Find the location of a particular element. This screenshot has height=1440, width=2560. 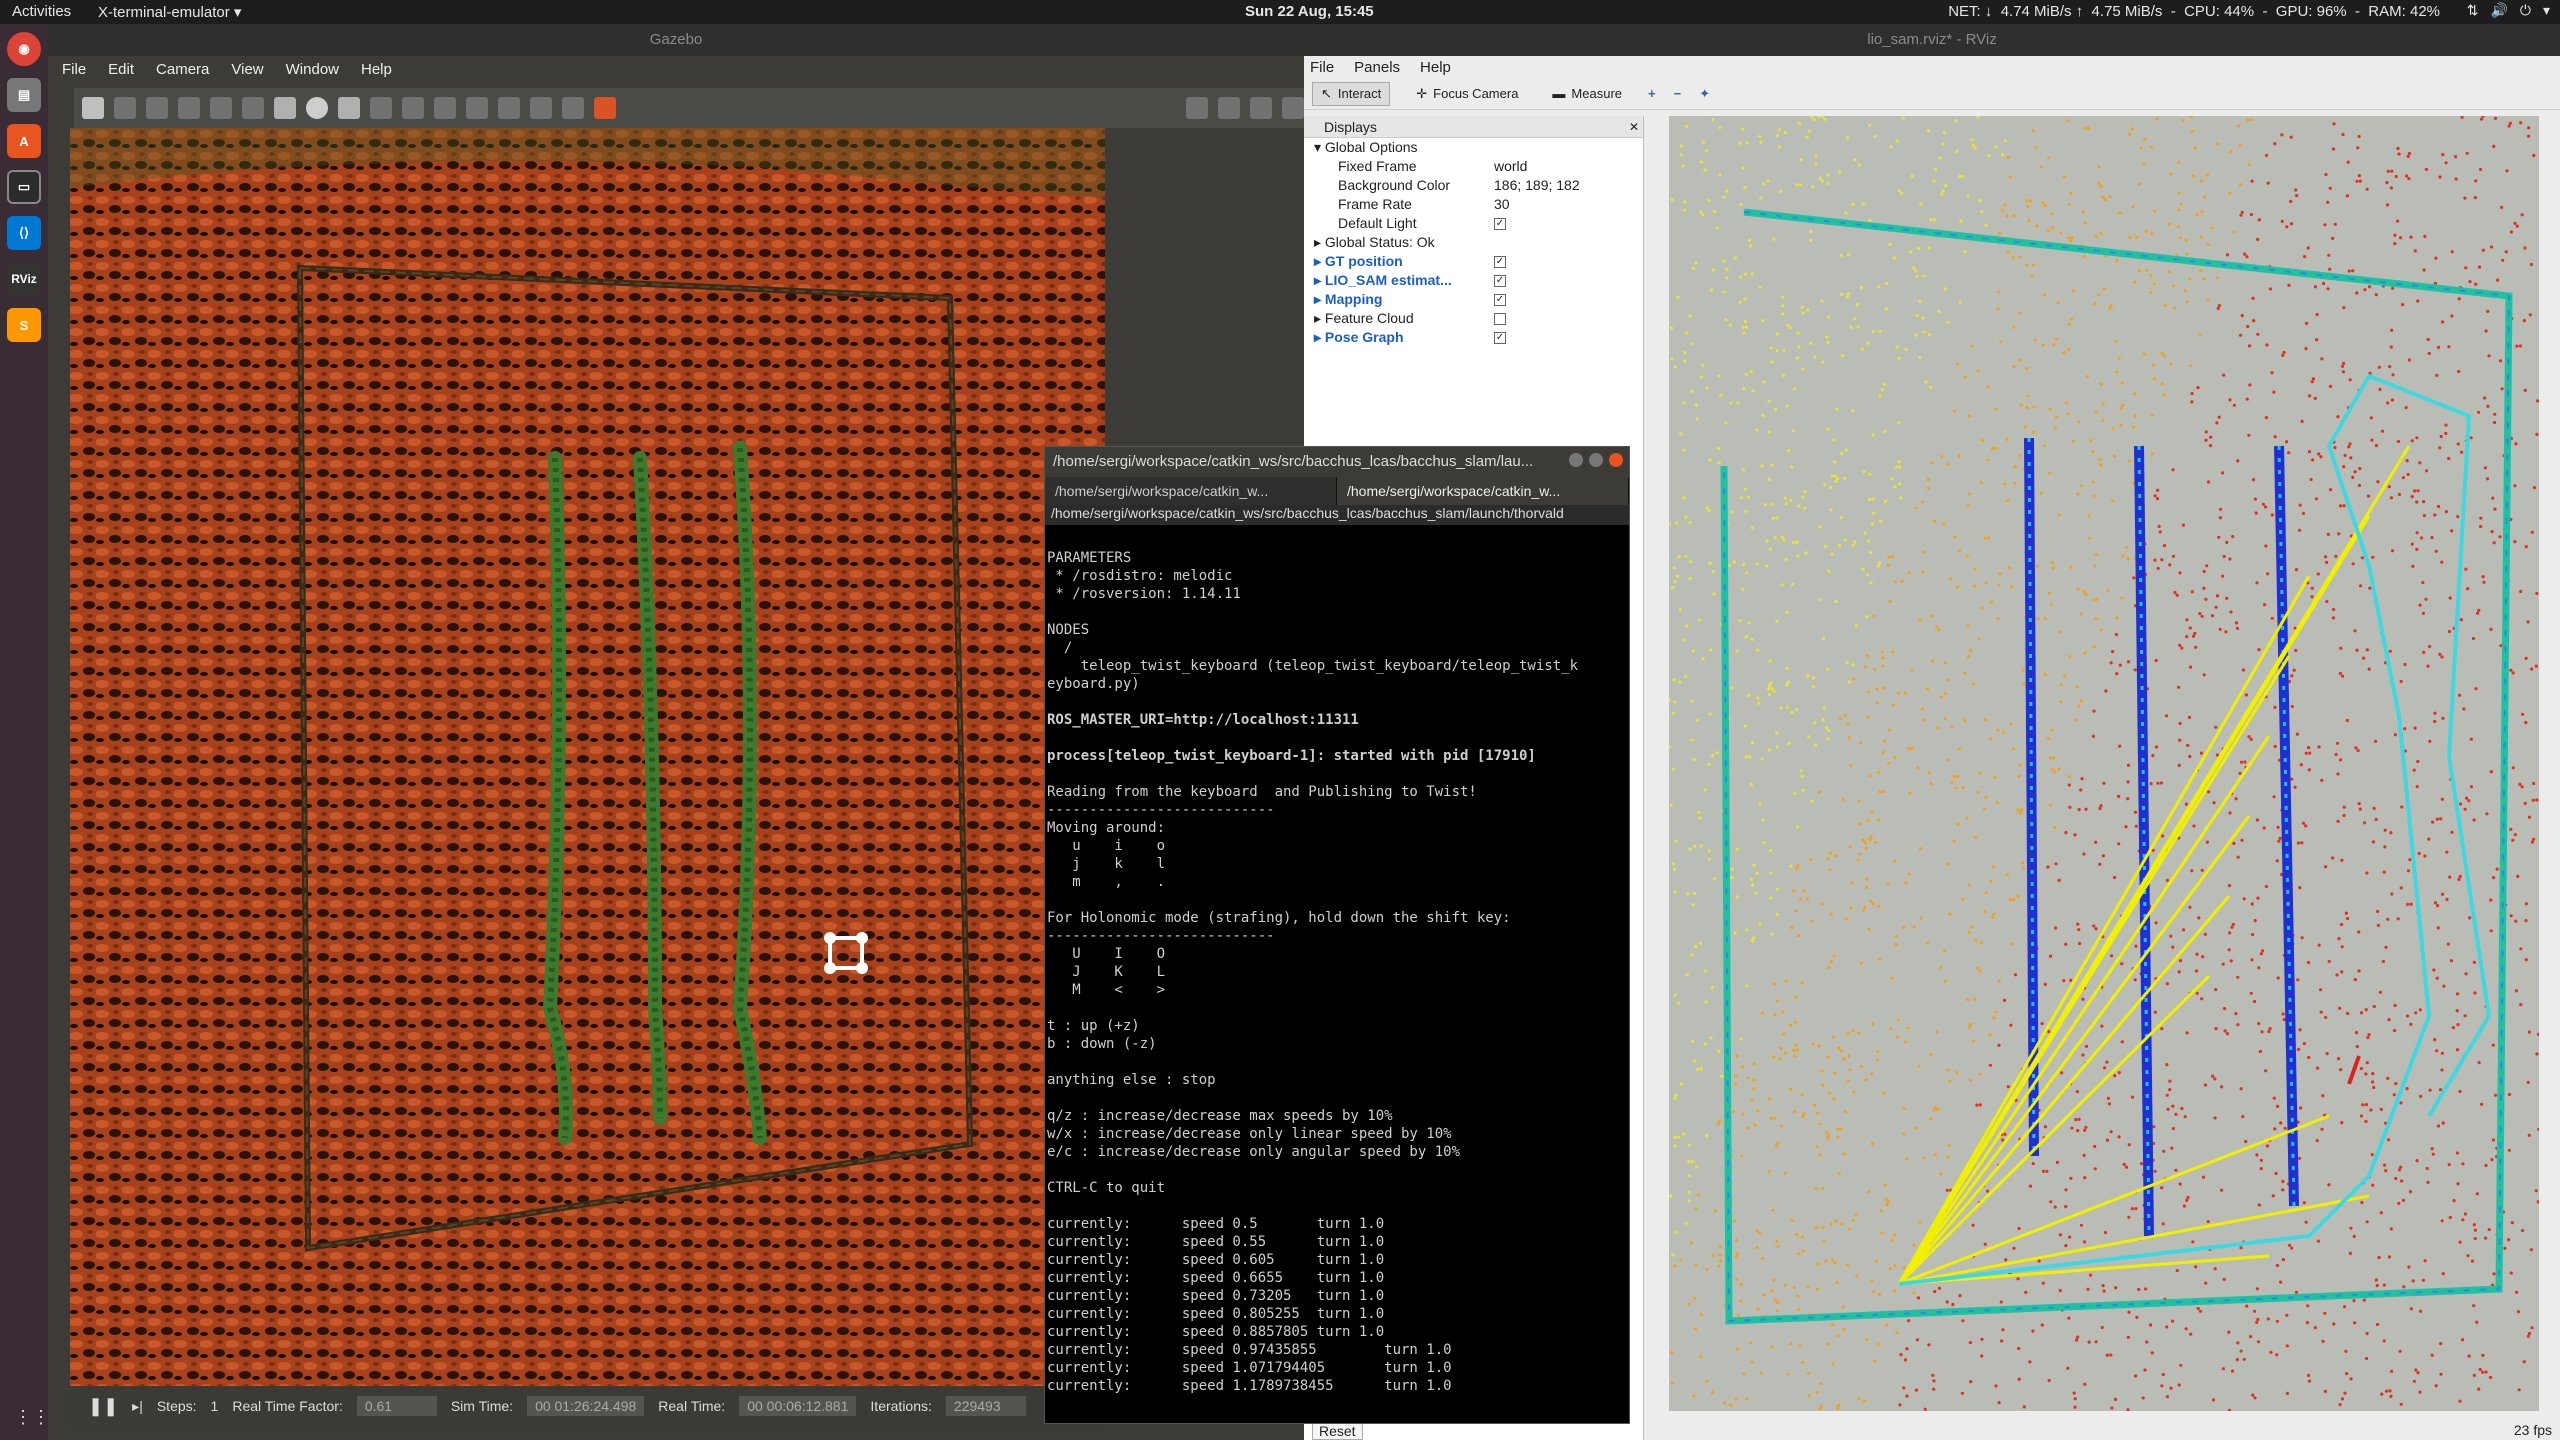

gazebo-toolbar is located at coordinates (704, 108).